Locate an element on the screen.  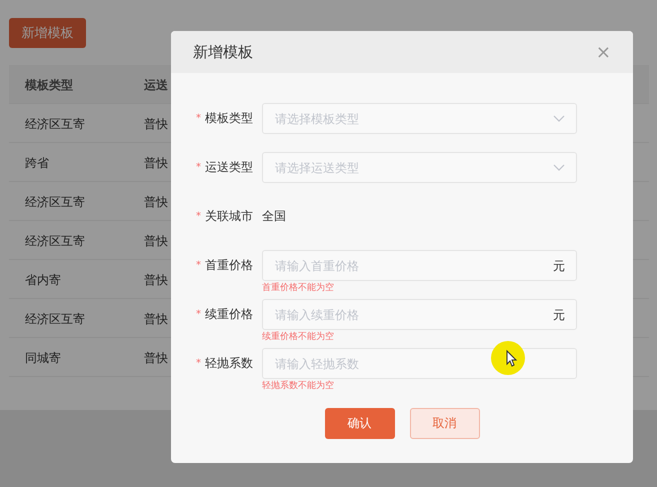
confirm-button: 确认 is located at coordinates (359, 423).